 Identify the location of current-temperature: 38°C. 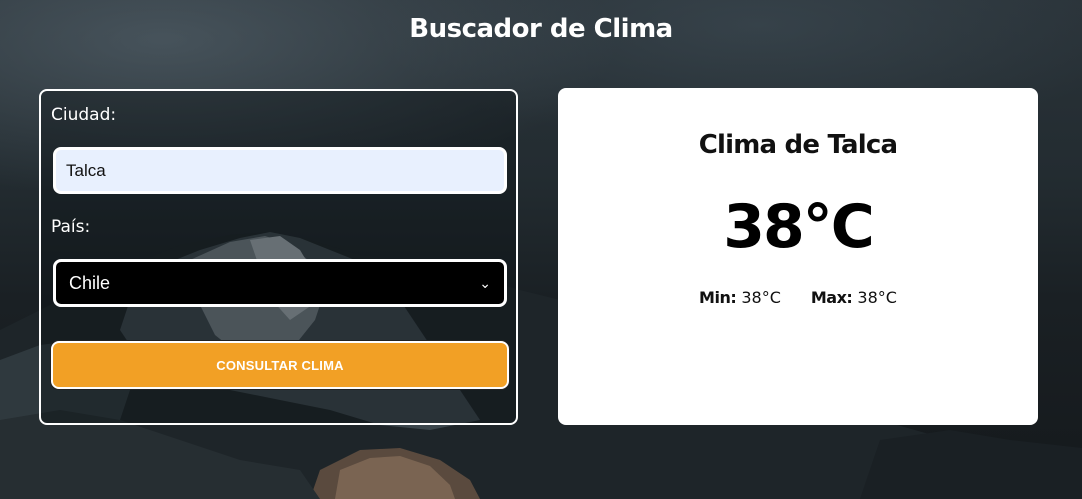
(799, 227).